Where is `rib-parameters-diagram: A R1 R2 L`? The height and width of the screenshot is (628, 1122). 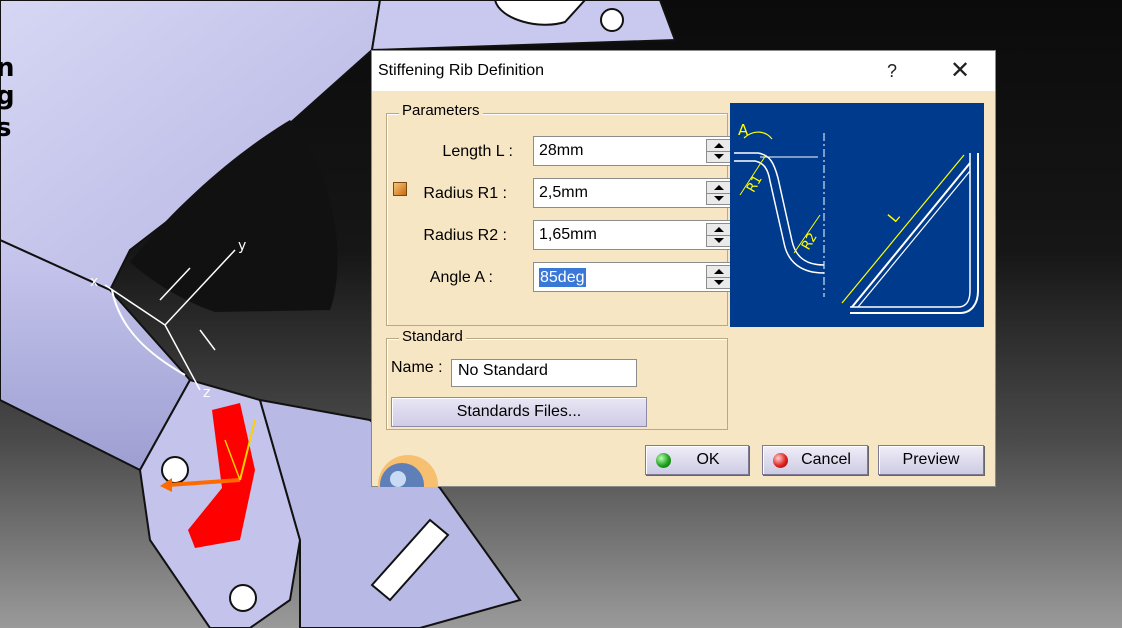 rib-parameters-diagram: A R1 R2 L is located at coordinates (857, 215).